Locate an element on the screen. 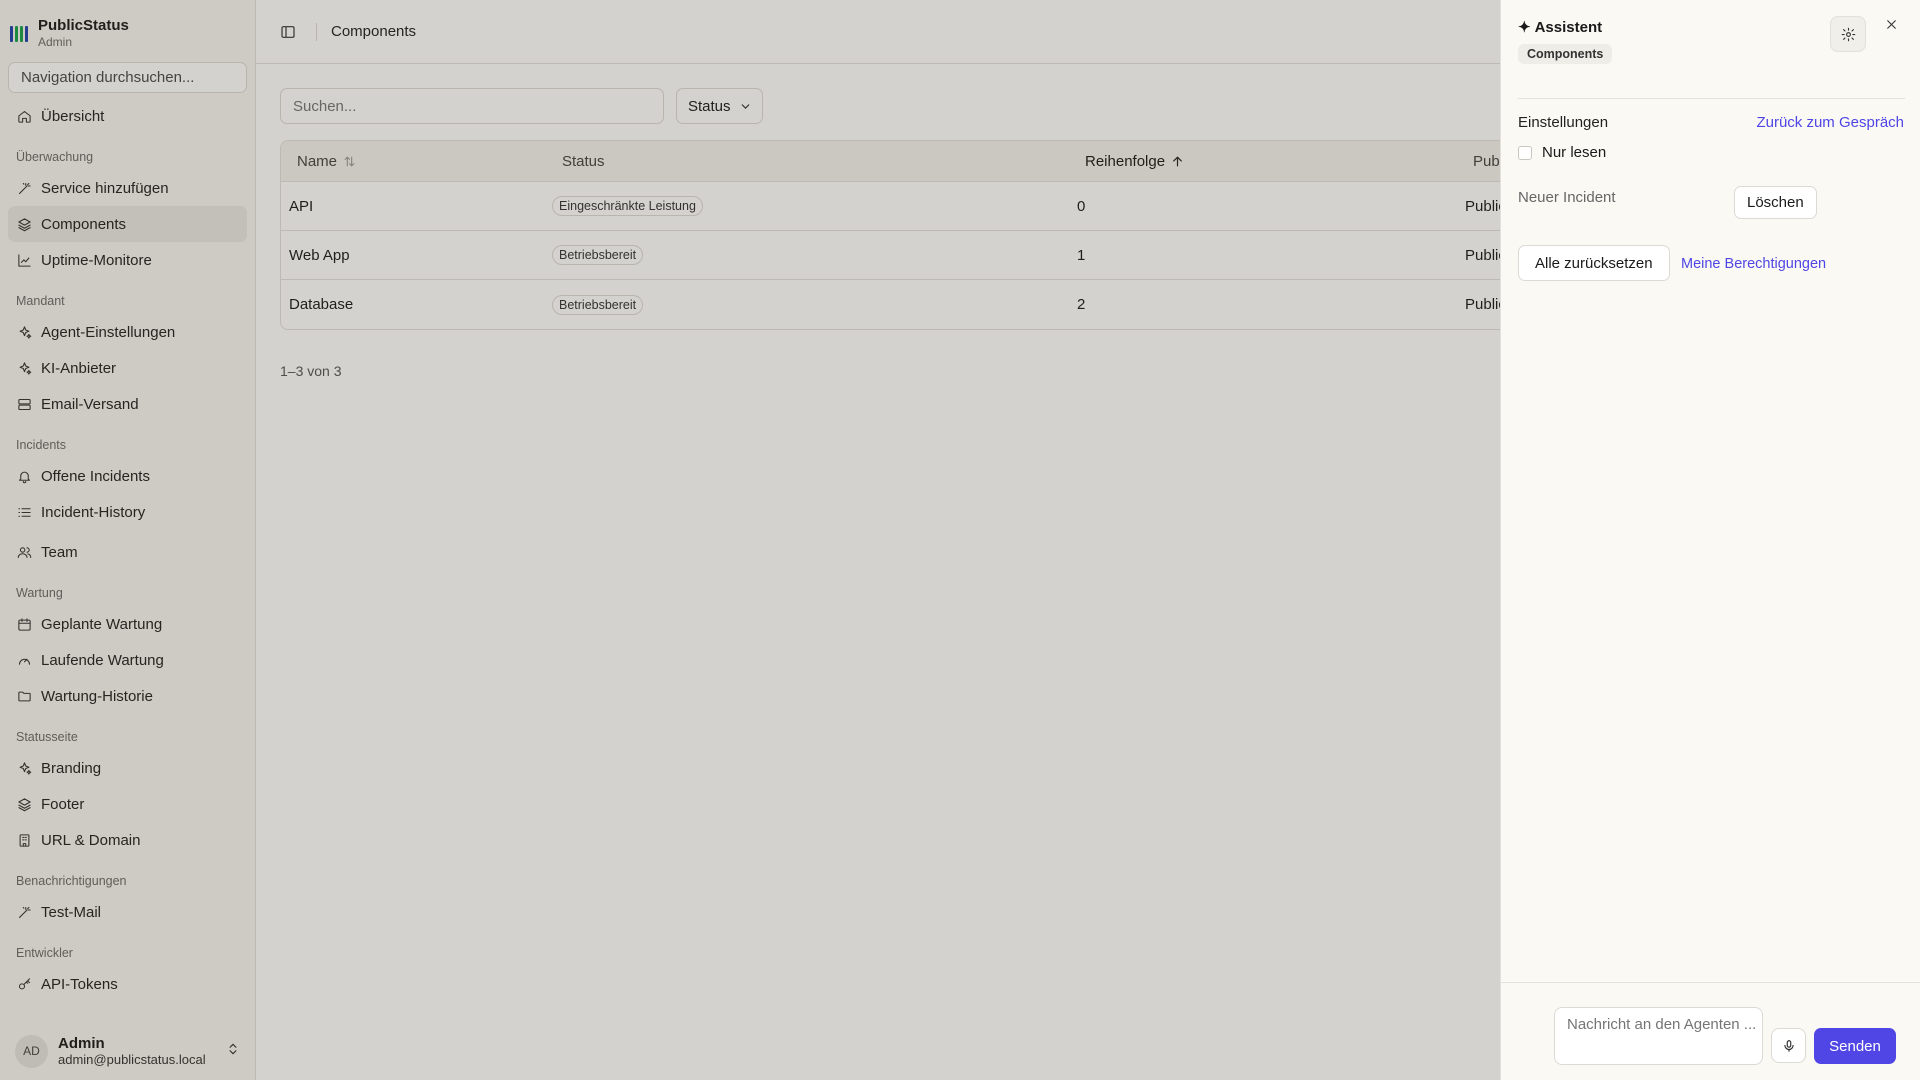 Image resolution: width=1920 pixels, height=1080 pixels. readonly-option: Nur lesen is located at coordinates (1562, 152).